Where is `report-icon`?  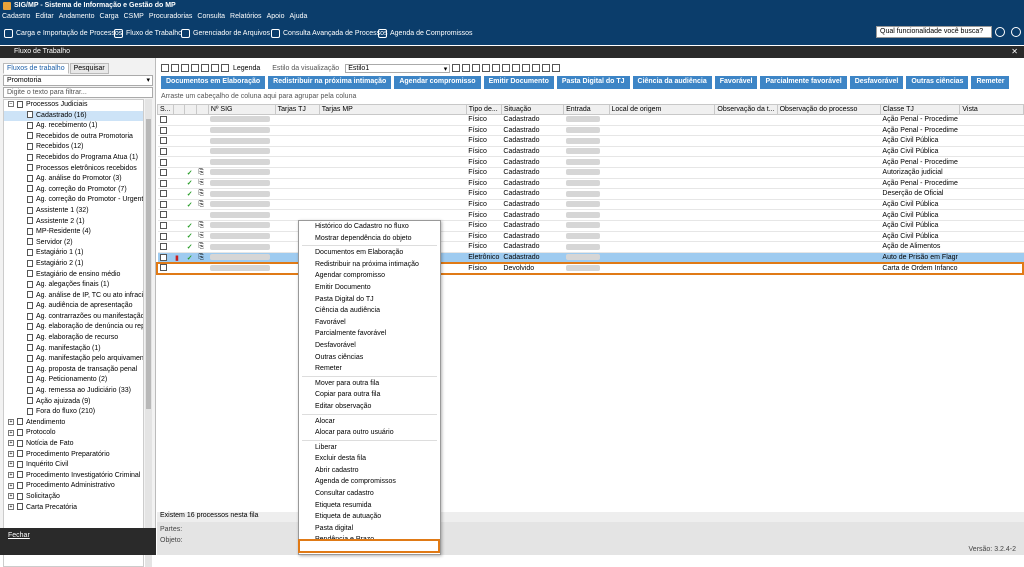 report-icon is located at coordinates (506, 68).